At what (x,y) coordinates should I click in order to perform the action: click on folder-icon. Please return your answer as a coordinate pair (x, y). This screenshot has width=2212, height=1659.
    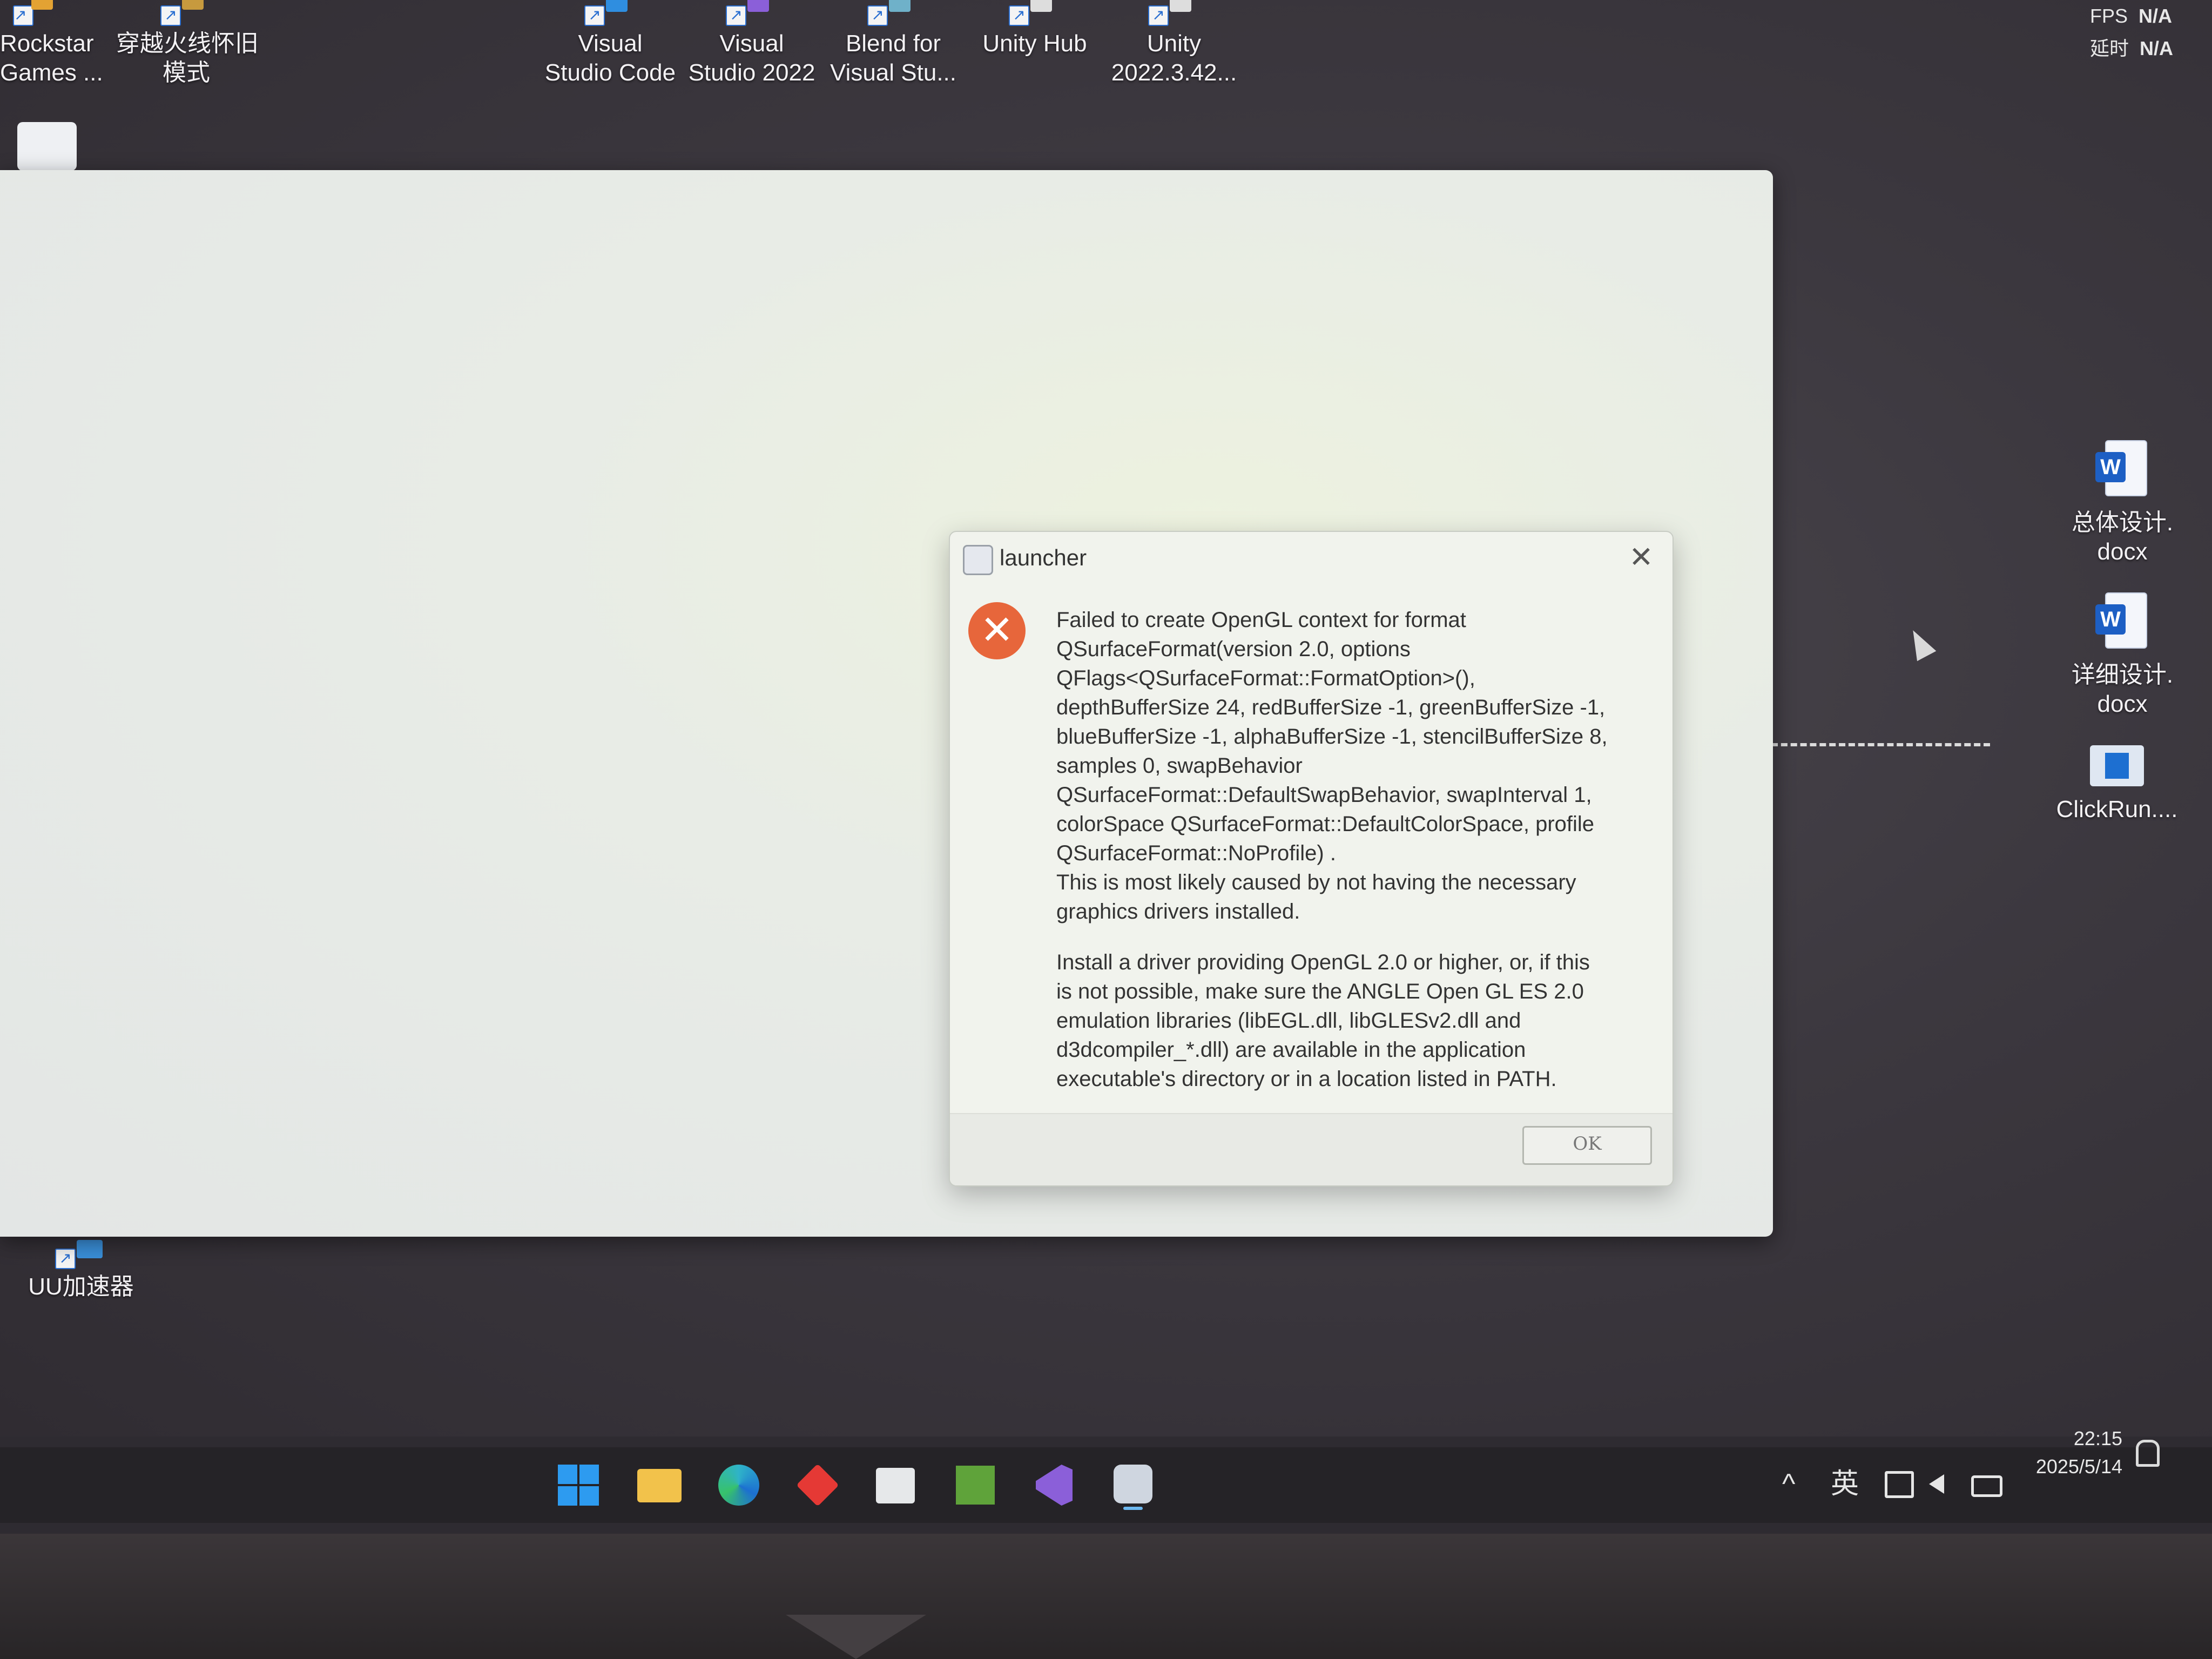
    Looking at the image, I should click on (659, 1485).